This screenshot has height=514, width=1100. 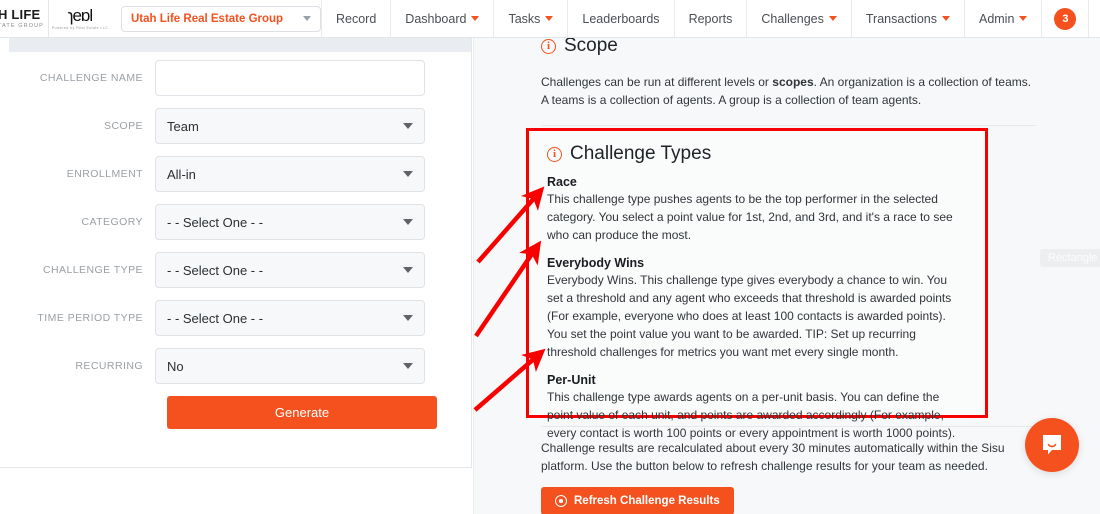 I want to click on nav-item-label: Leaderboards, so click(x=621, y=18).